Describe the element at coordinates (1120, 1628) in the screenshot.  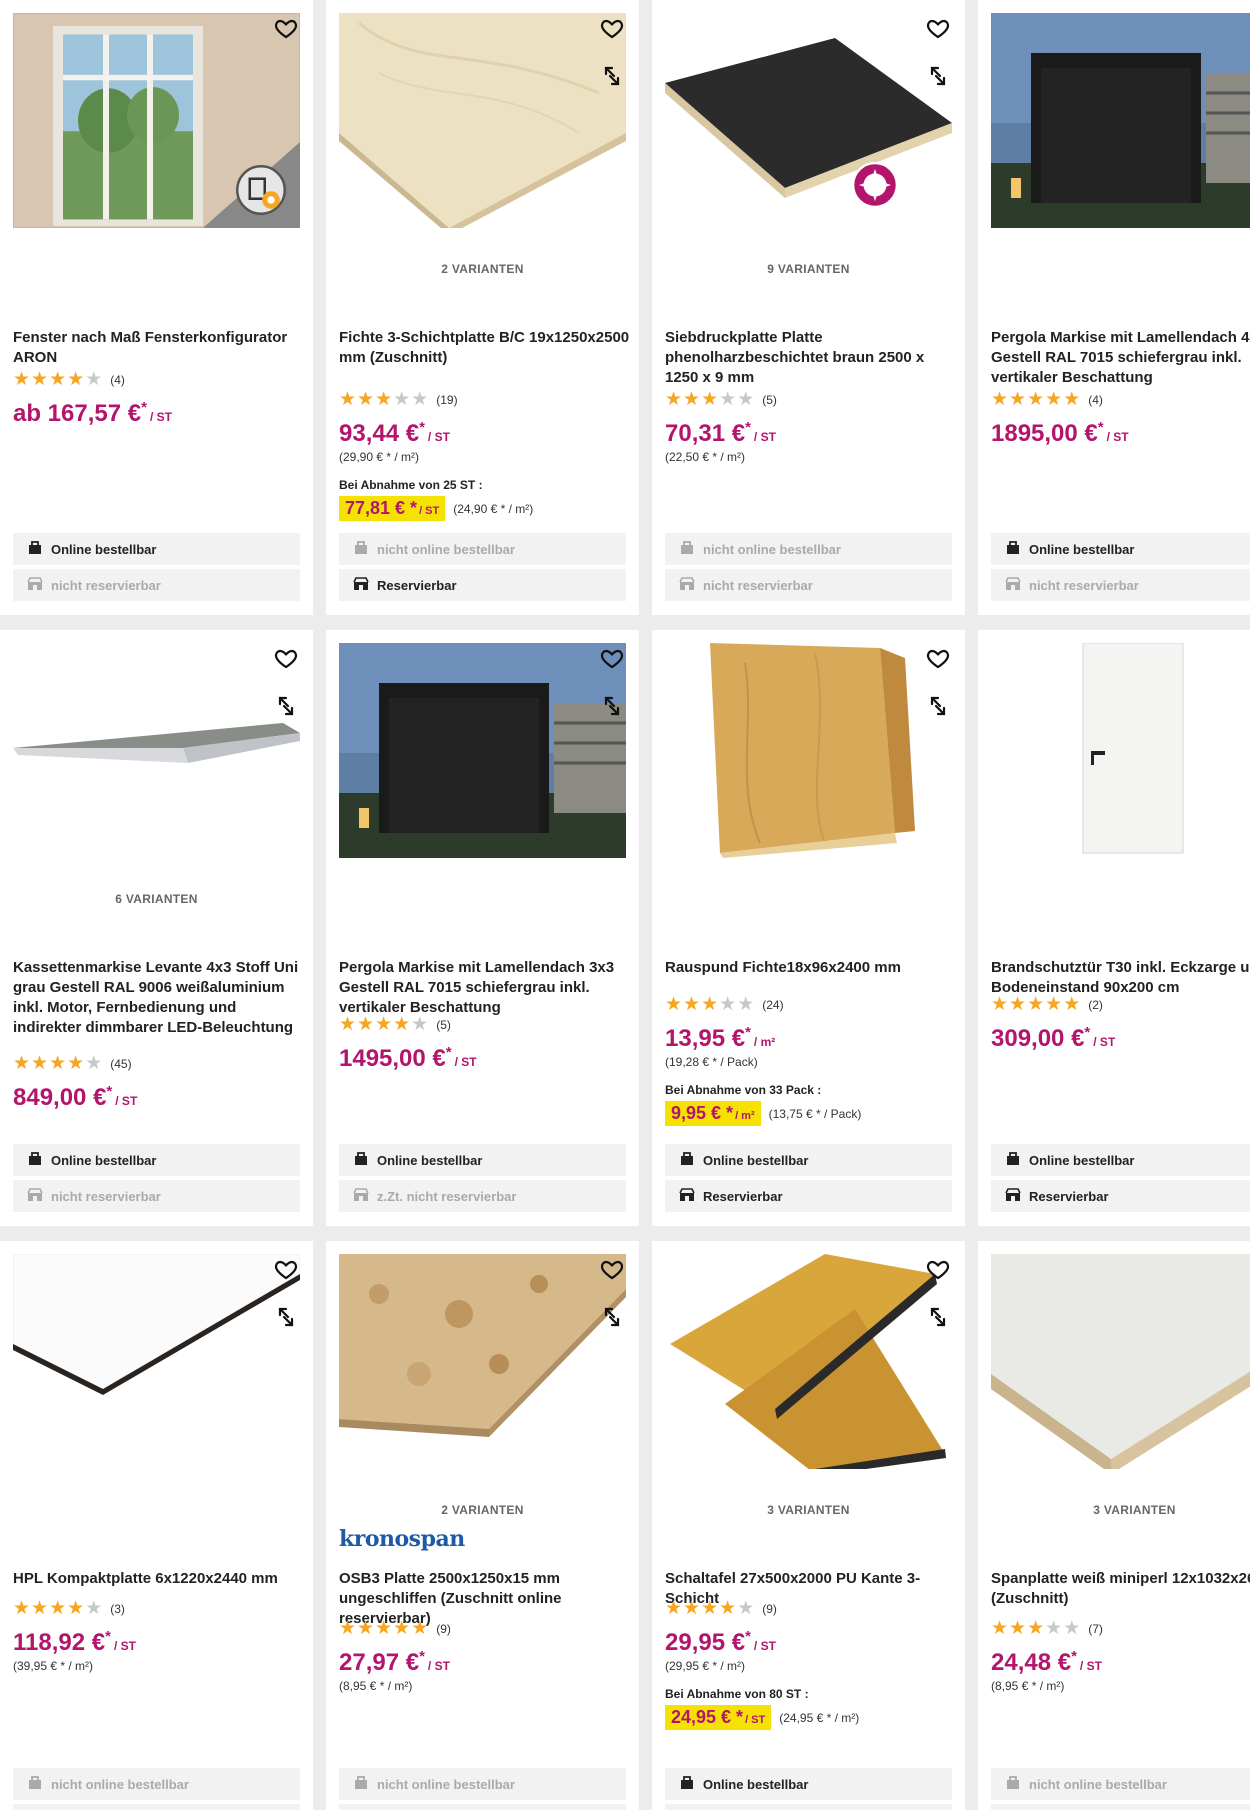
I see `rating-stars: ★ ★ ★ ★ ★ (7)` at that location.